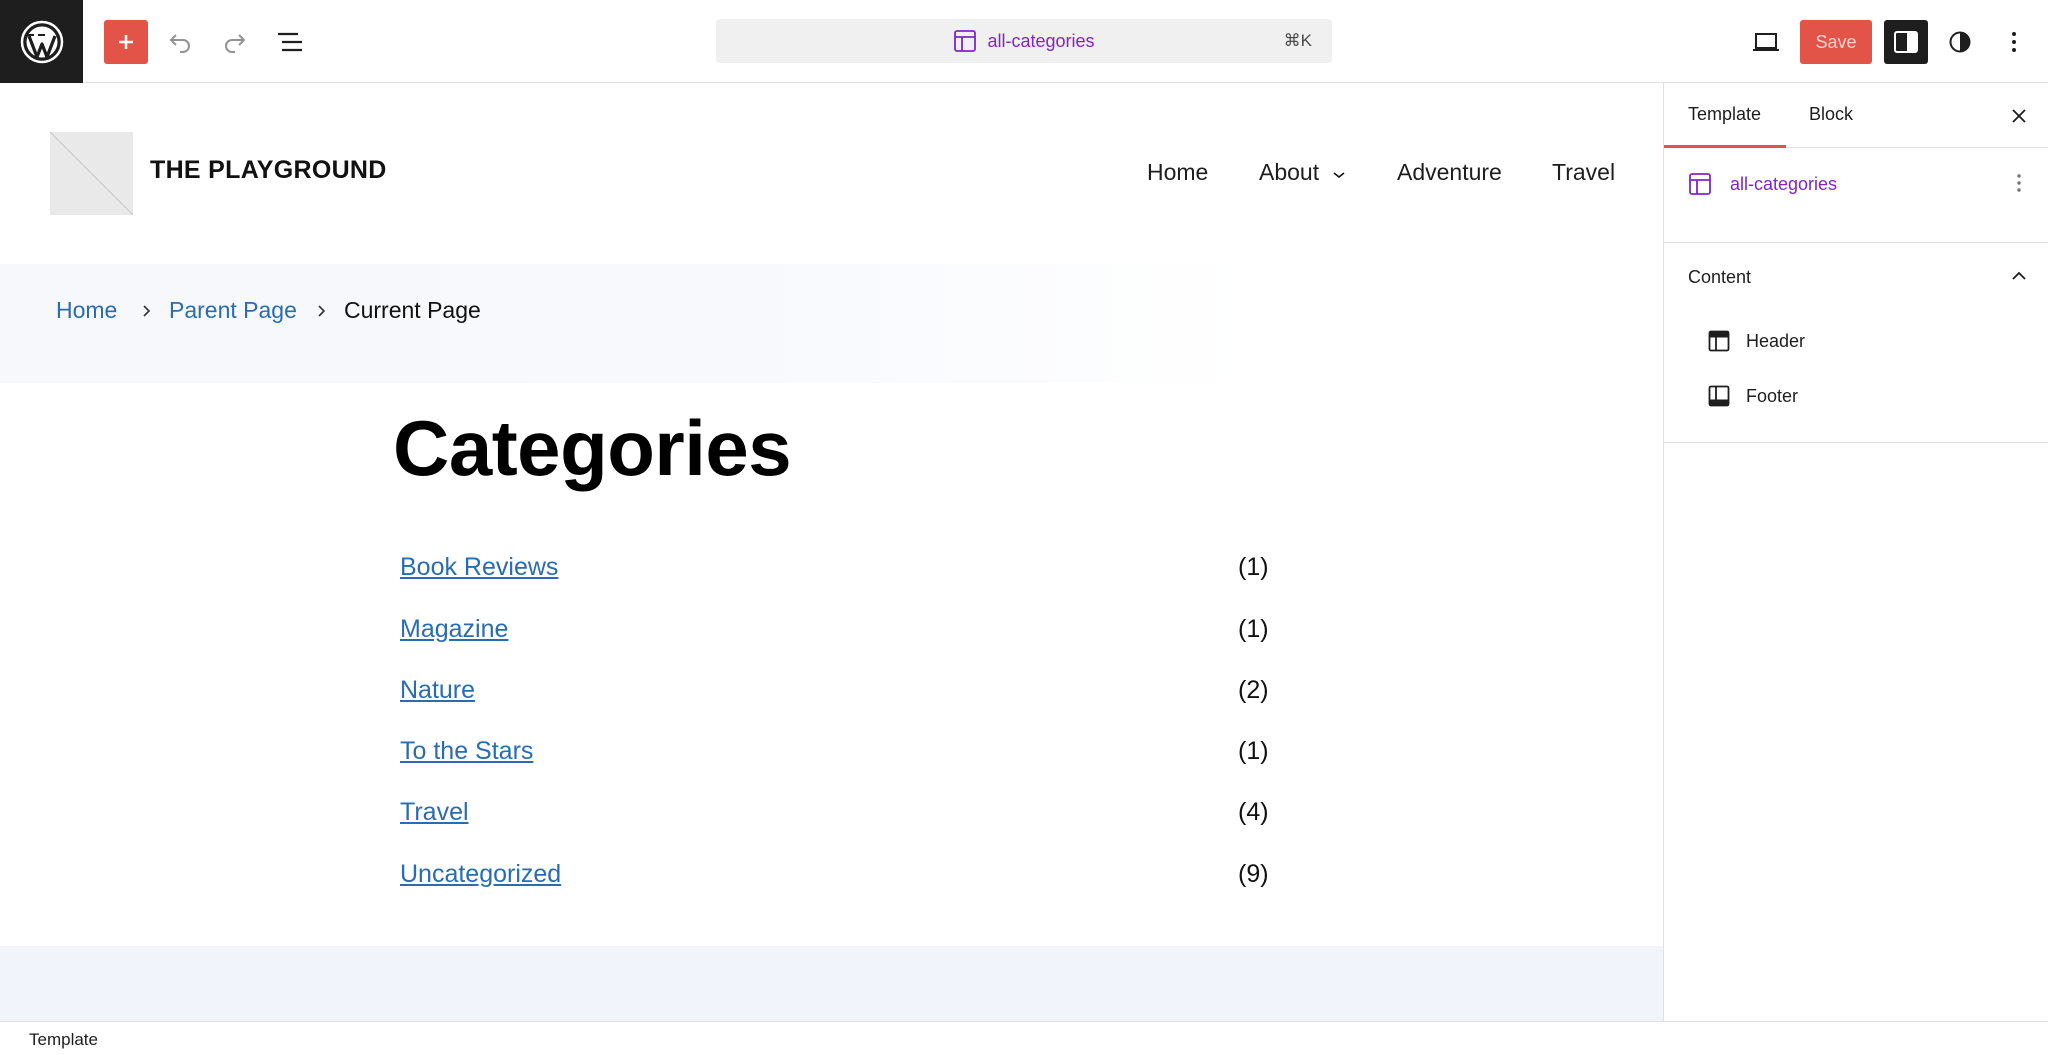 This screenshot has height=1055, width=2048. What do you see at coordinates (1831, 114) in the screenshot?
I see `tab-block: Block` at bounding box center [1831, 114].